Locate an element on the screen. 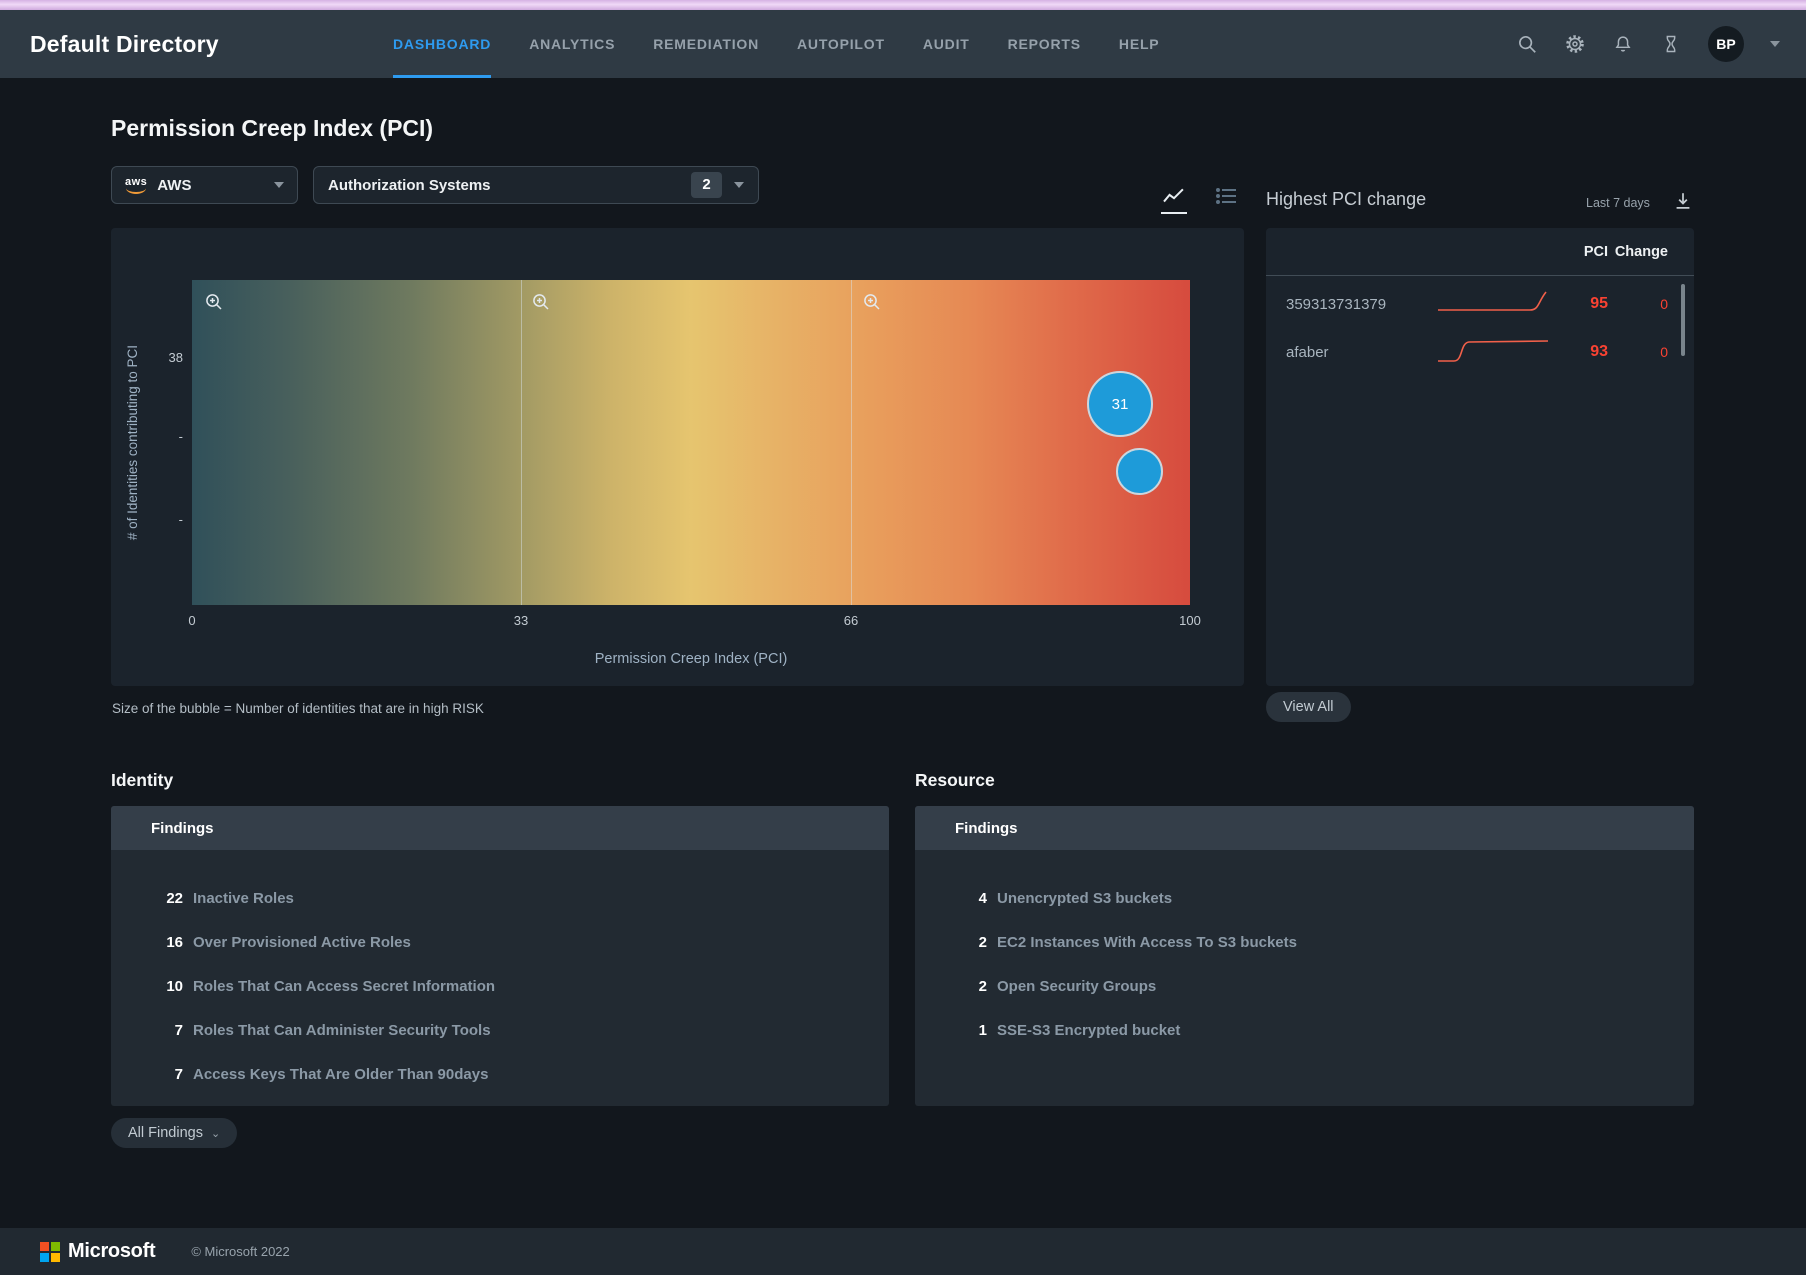  finding-label: Inactive Roles is located at coordinates (243, 898).